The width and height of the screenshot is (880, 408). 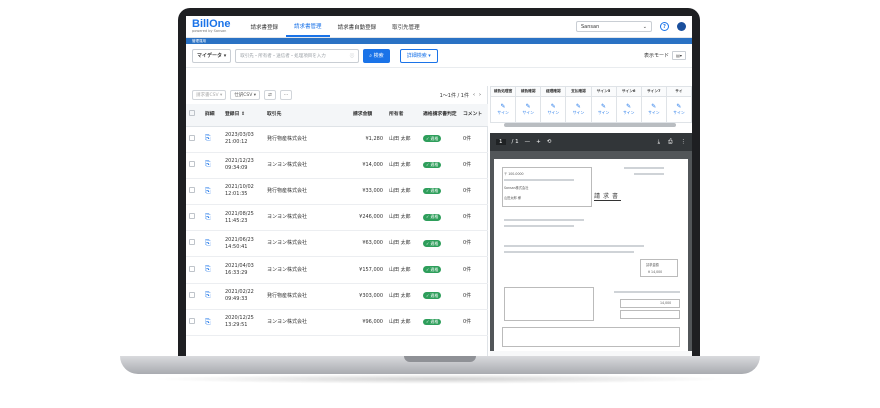 What do you see at coordinates (670, 142) in the screenshot?
I see `print-icon: ⎙` at bounding box center [670, 142].